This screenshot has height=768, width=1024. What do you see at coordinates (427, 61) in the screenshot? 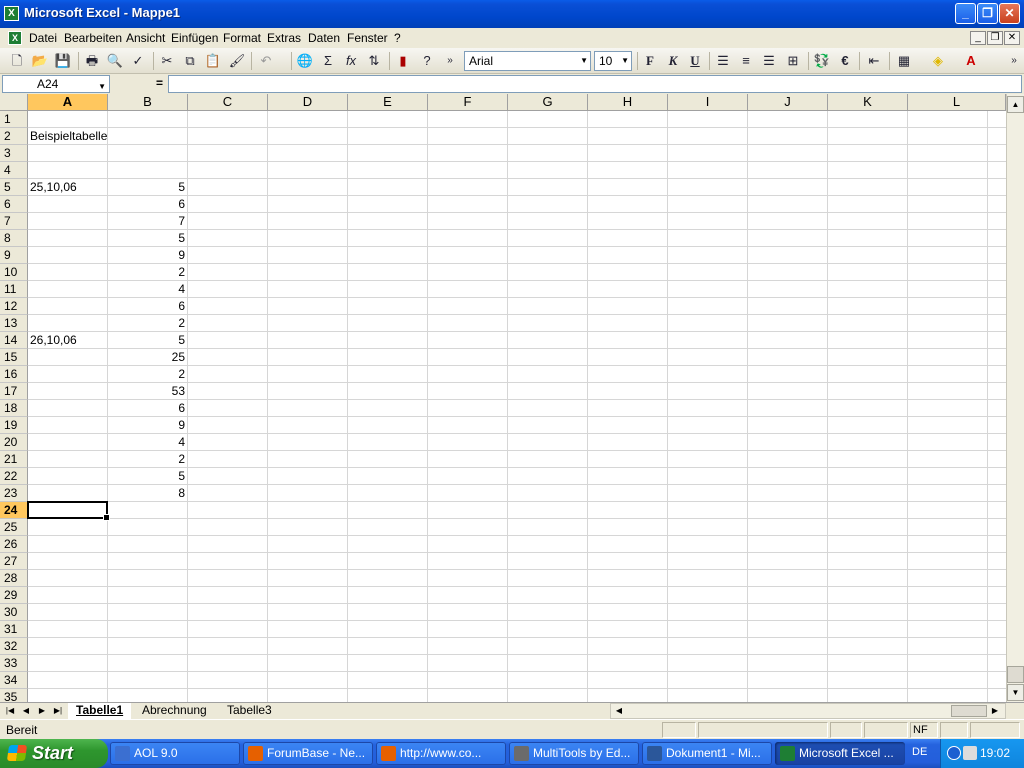
I see `help-icon: ?` at bounding box center [427, 61].